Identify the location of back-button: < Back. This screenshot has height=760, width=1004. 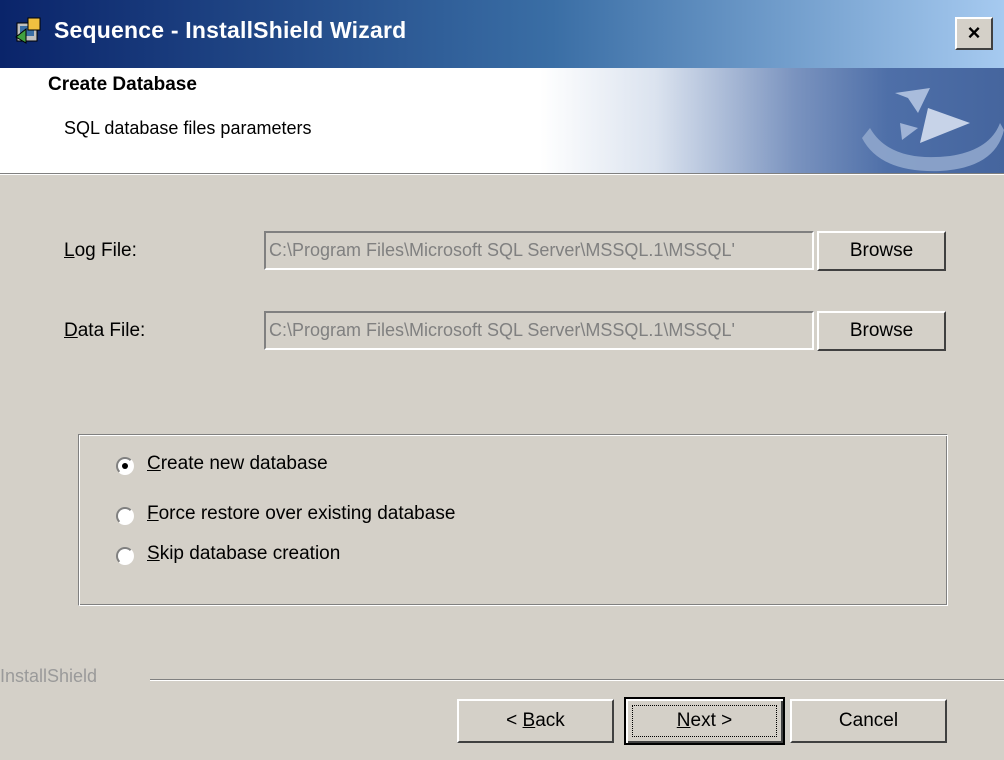
(535, 721).